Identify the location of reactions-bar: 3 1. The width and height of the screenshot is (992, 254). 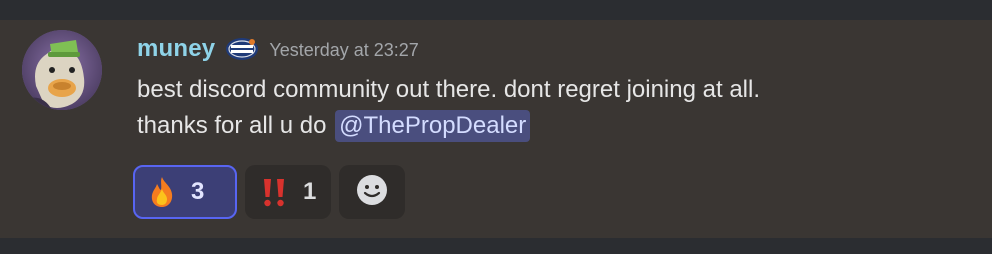
(269, 192).